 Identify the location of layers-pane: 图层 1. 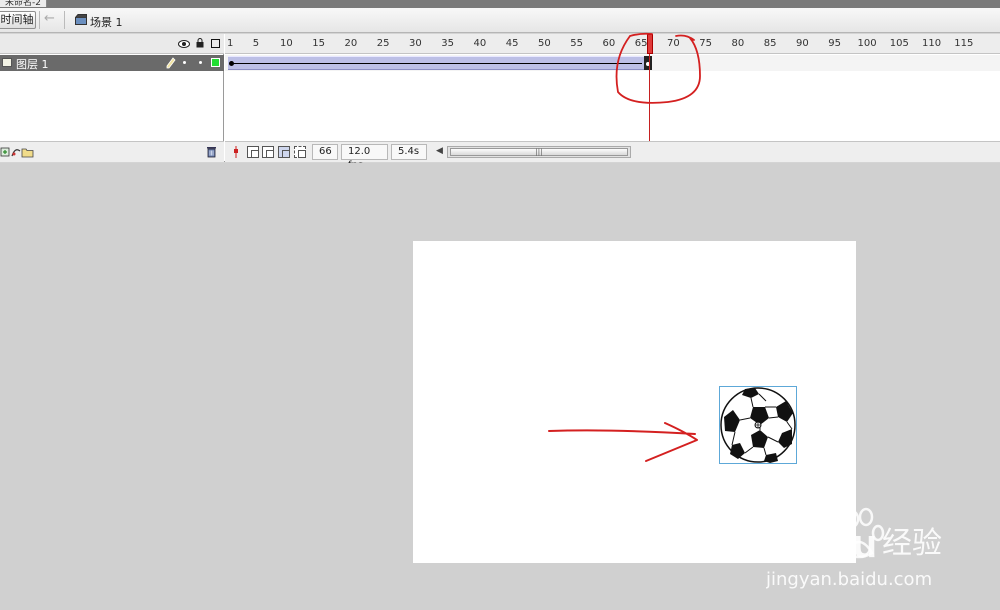
(112, 98).